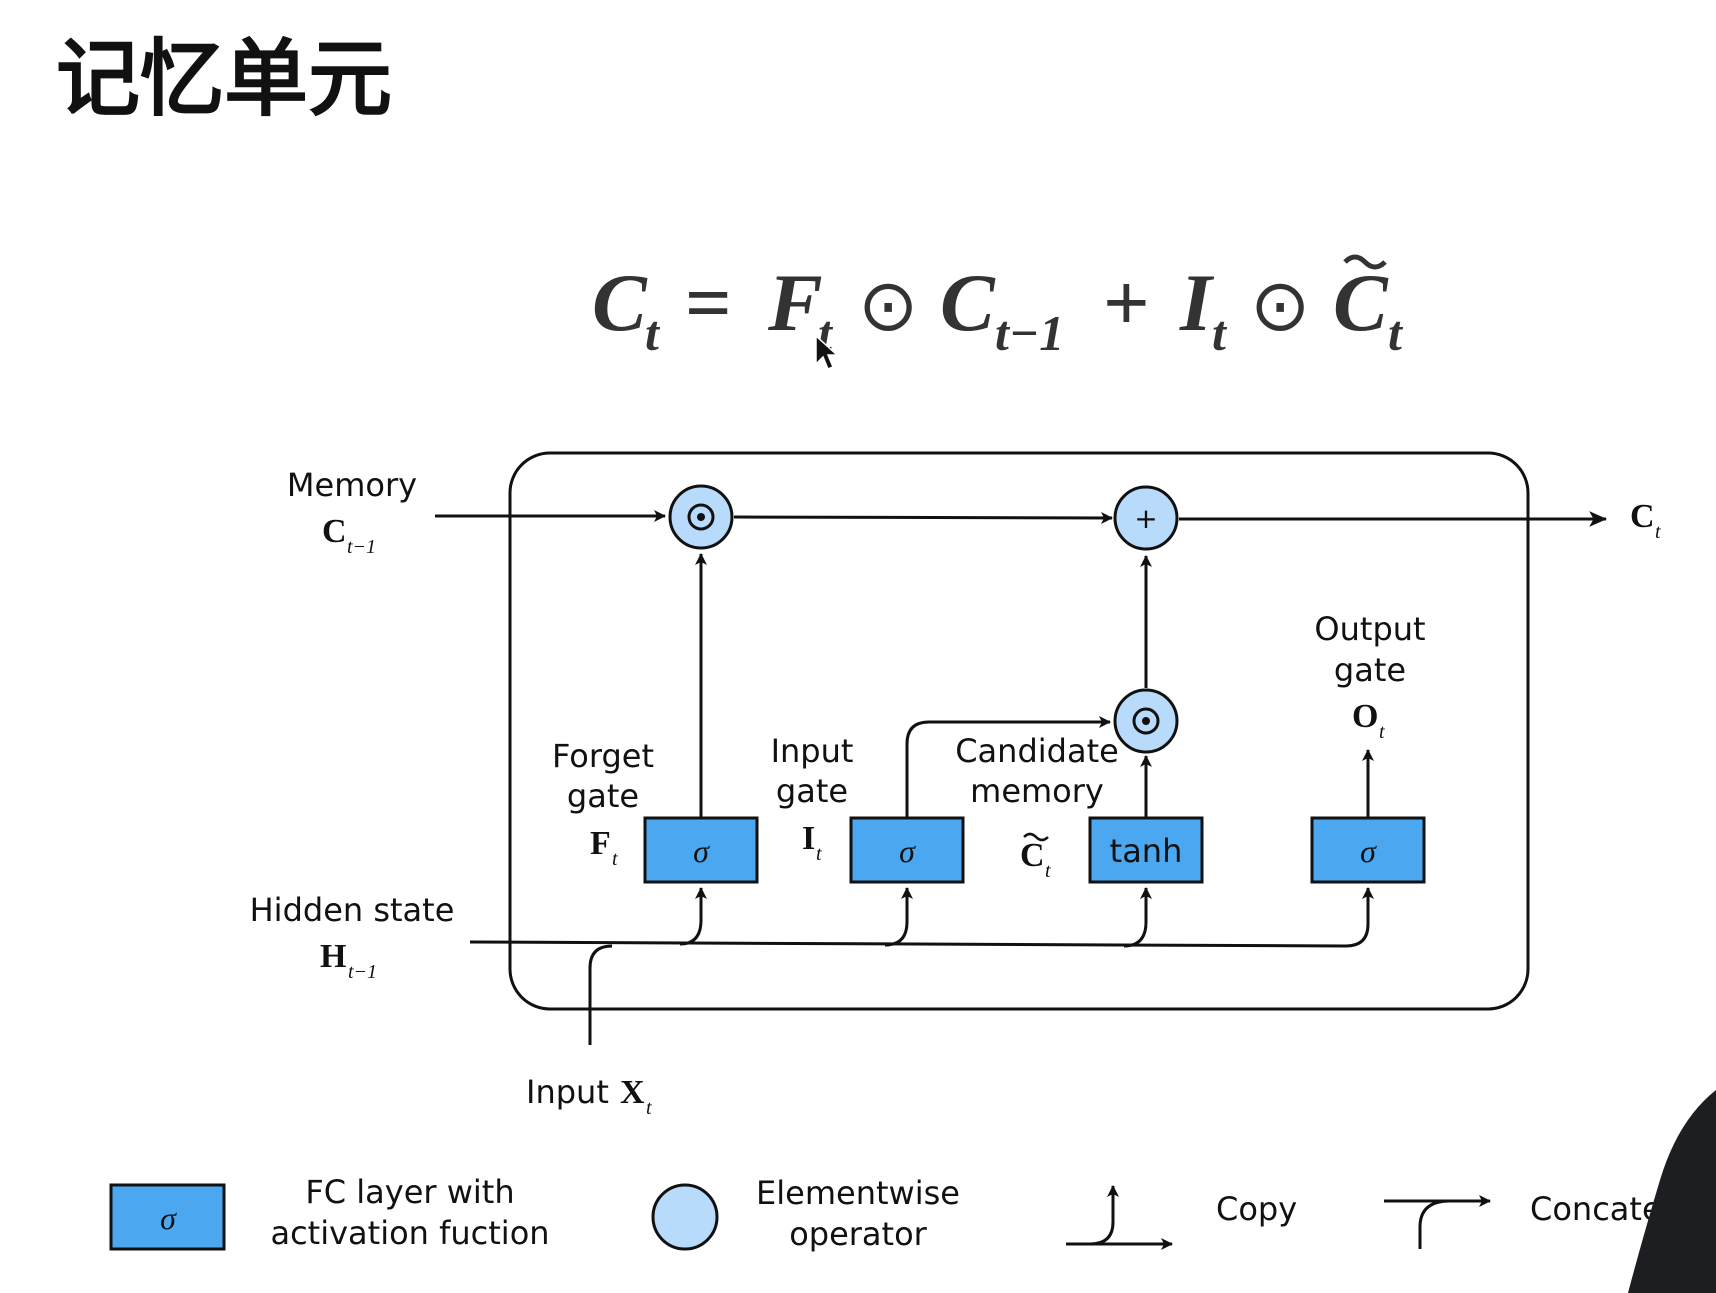 This screenshot has width=1716, height=1293. Describe the element at coordinates (1658, 532) in the screenshot. I see `output-memory-sub: t` at that location.